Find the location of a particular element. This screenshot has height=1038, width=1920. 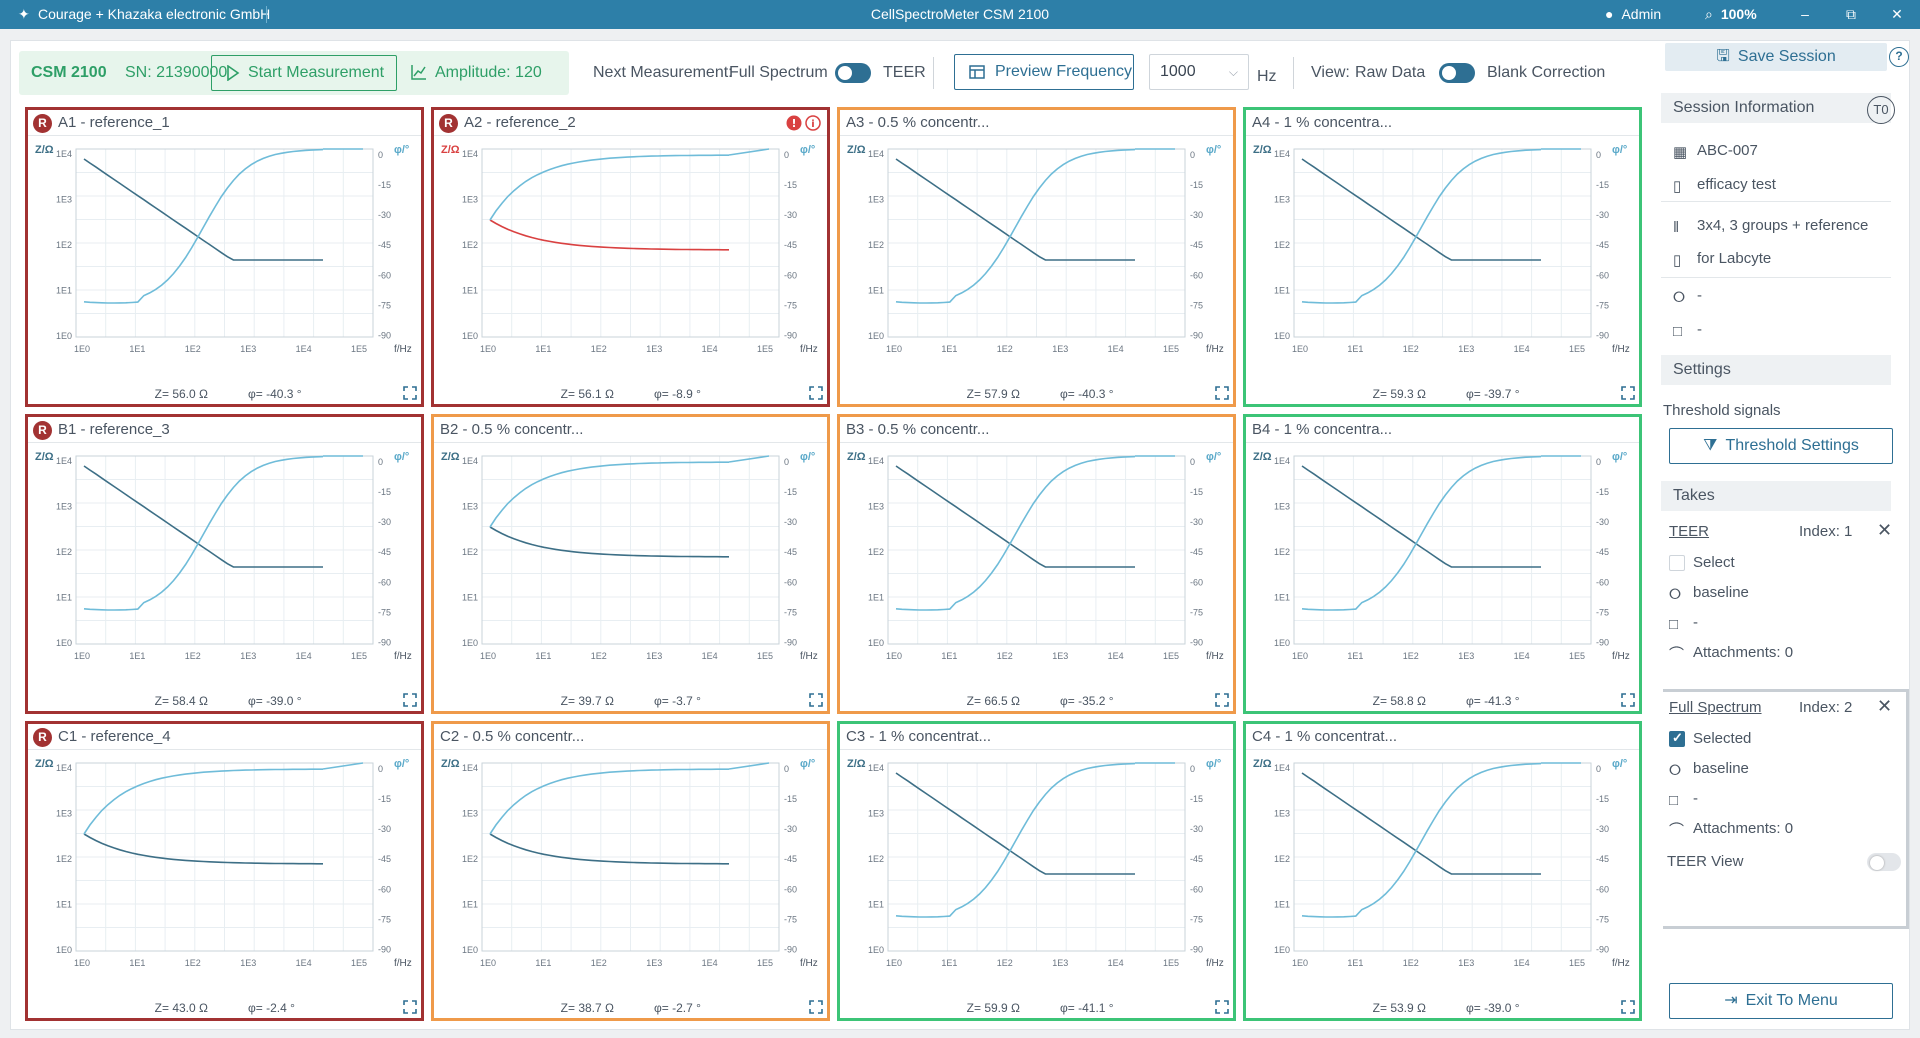

start-measurement-button: Start Measurement is located at coordinates (304, 73).